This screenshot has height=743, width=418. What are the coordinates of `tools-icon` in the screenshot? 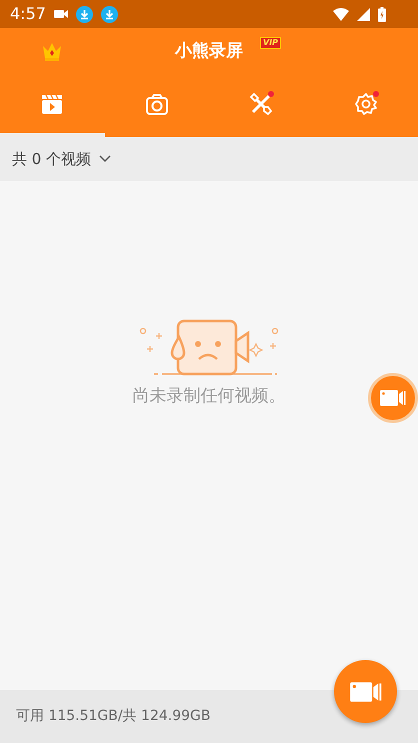 It's located at (261, 104).